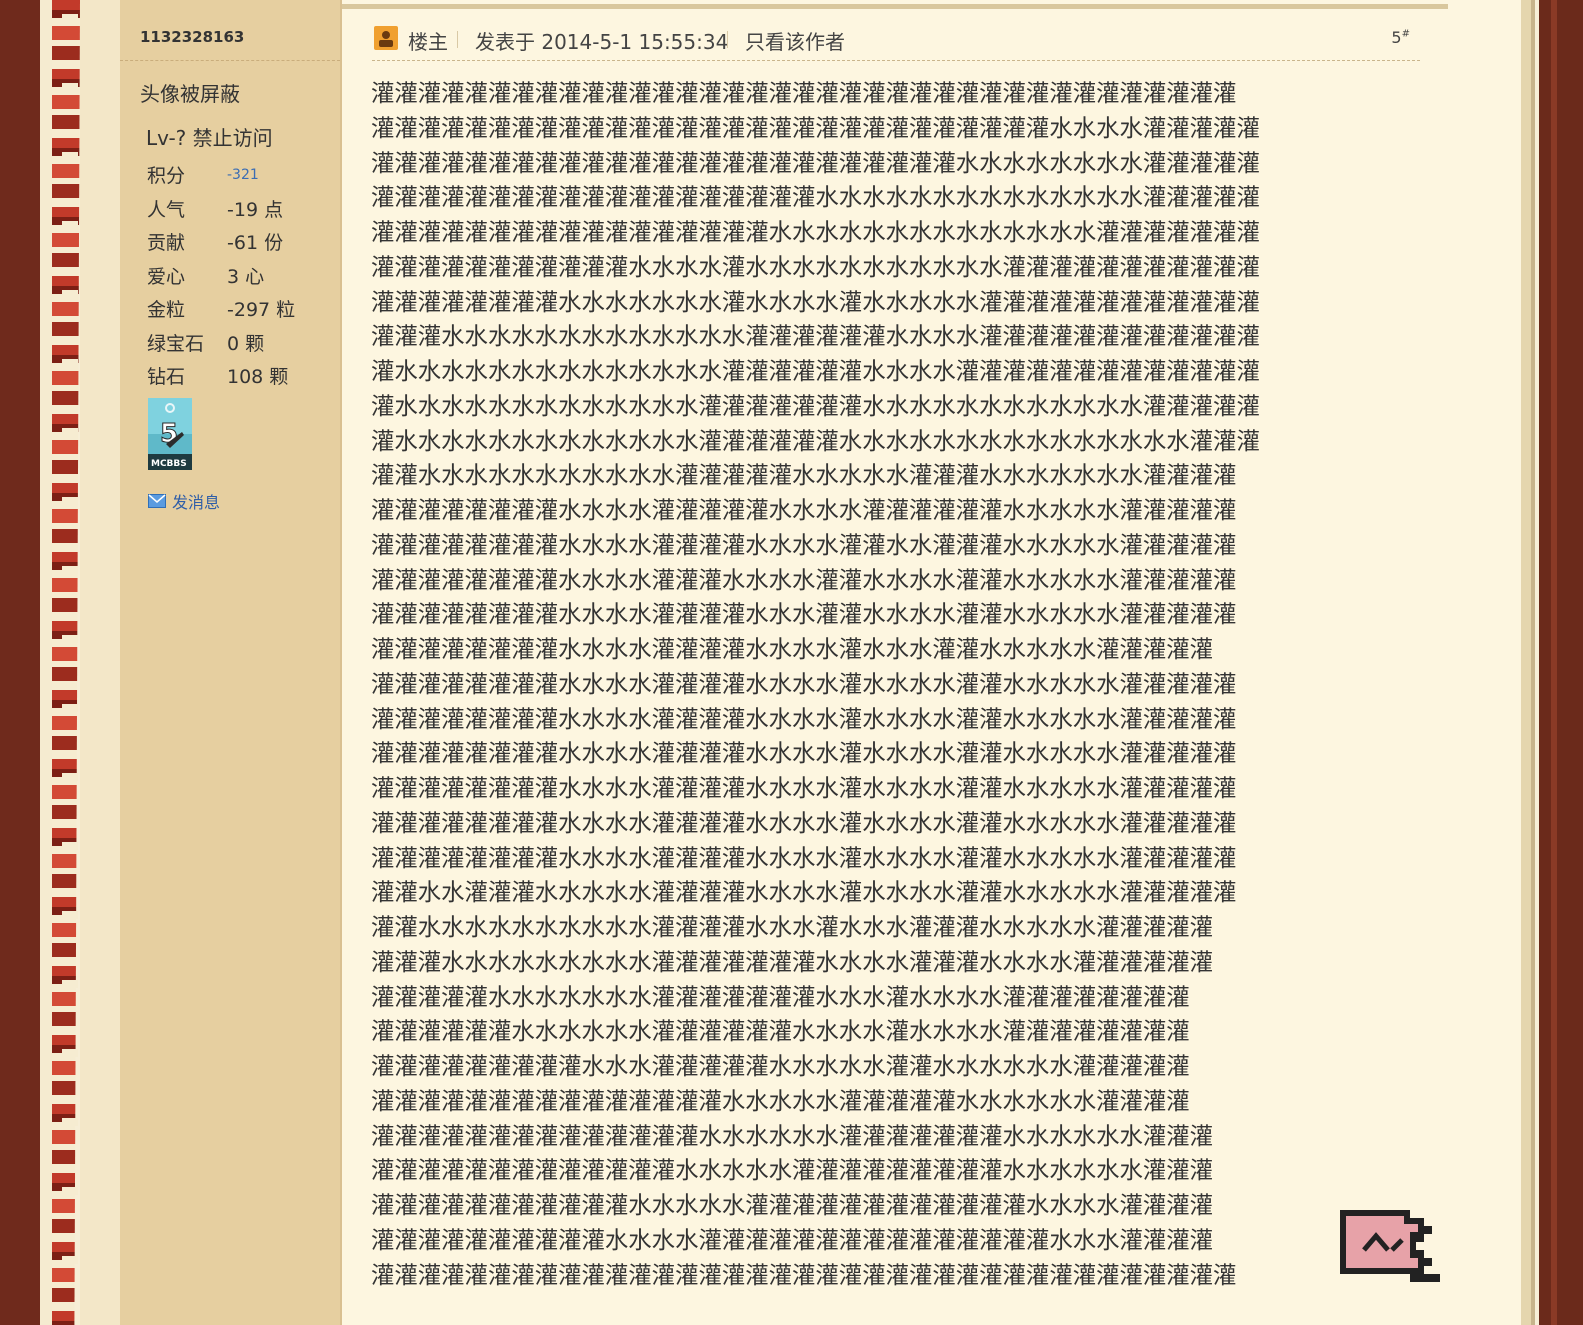 The height and width of the screenshot is (1325, 1583). What do you see at coordinates (1552, 662) in the screenshot?
I see `right-decorative-border` at bounding box center [1552, 662].